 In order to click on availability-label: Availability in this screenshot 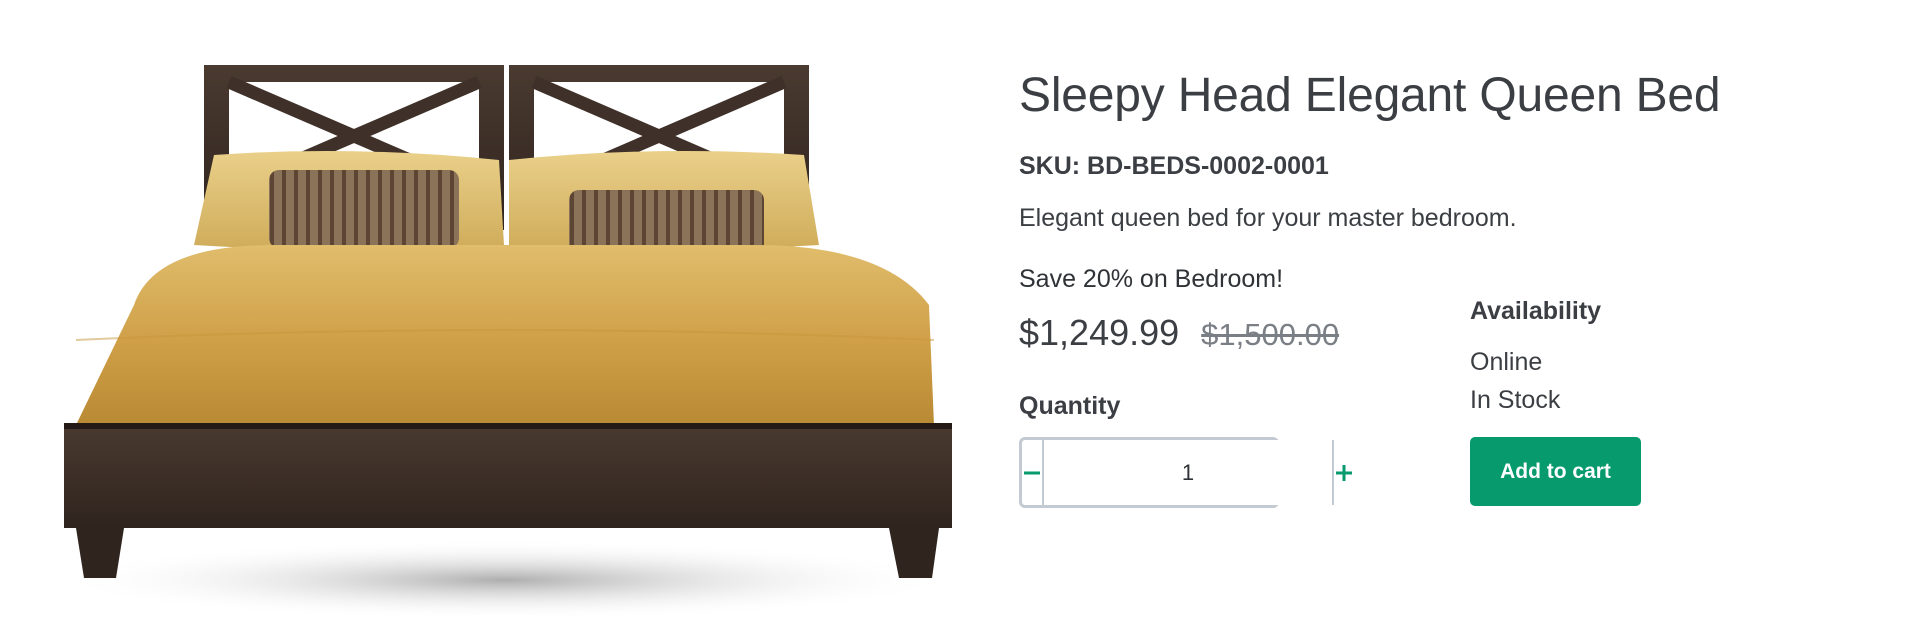, I will do `click(1536, 311)`.